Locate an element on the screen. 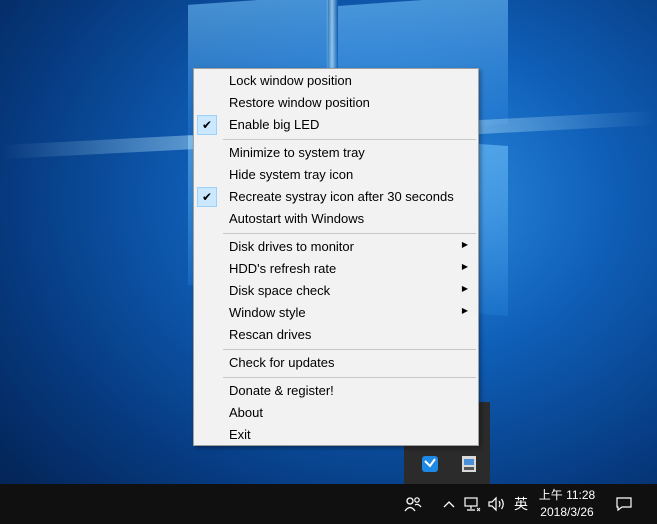 The width and height of the screenshot is (657, 524). show-hidden-icons-chevron is located at coordinates (449, 504).